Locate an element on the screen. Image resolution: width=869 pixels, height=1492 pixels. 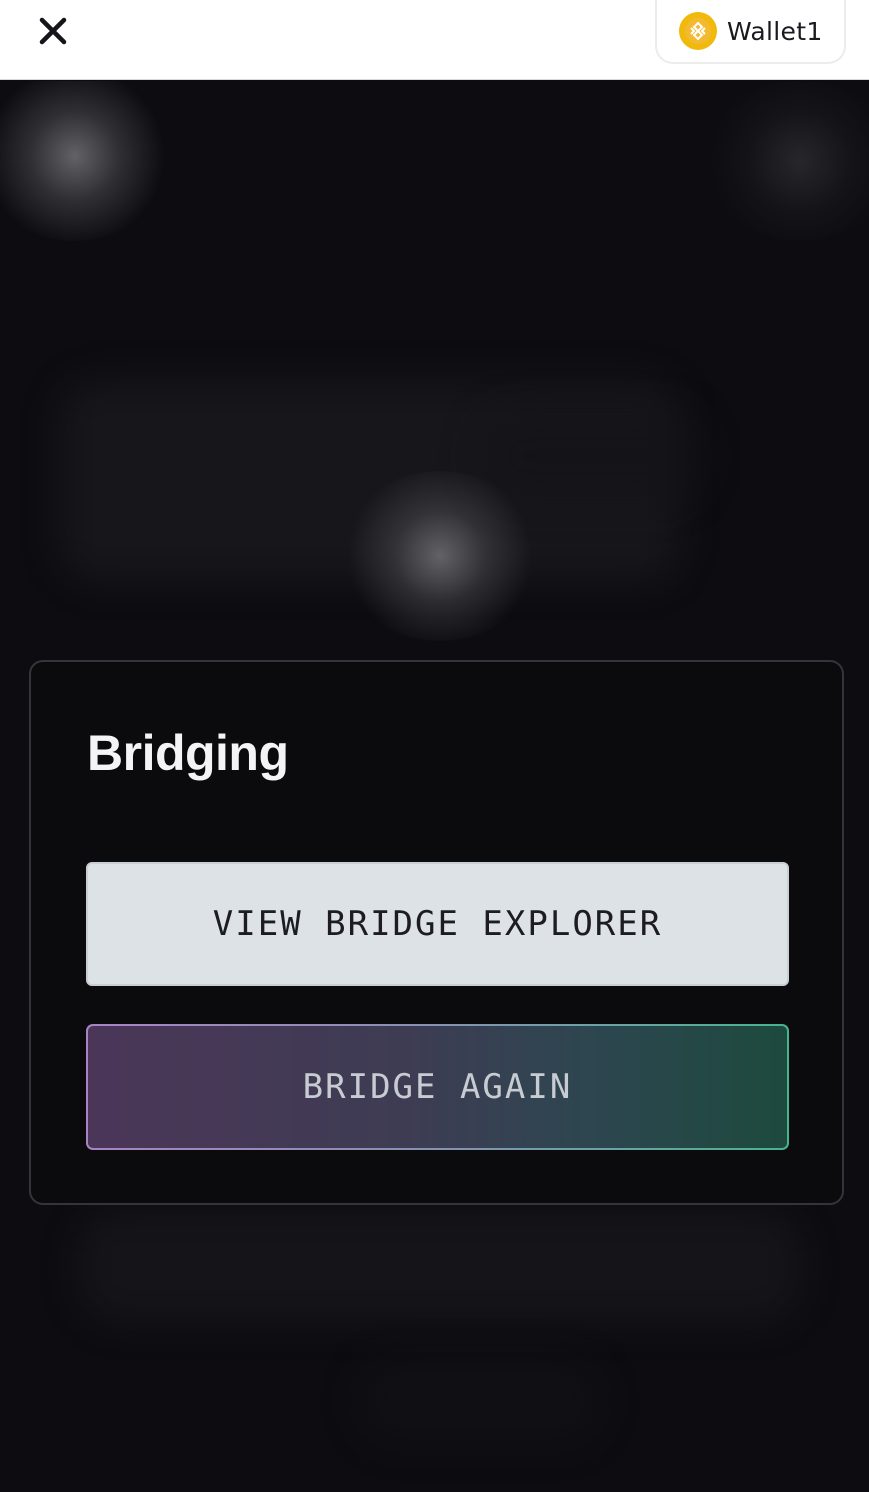
bridge-again-label: BRIDGE AGAIN is located at coordinates (437, 1087).